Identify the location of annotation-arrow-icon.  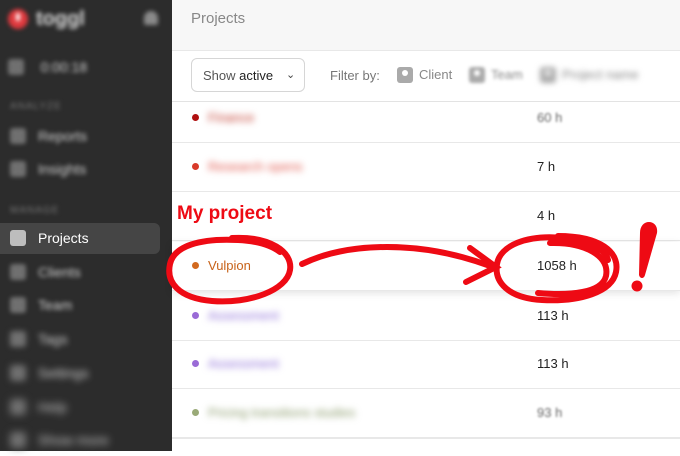
(396, 256).